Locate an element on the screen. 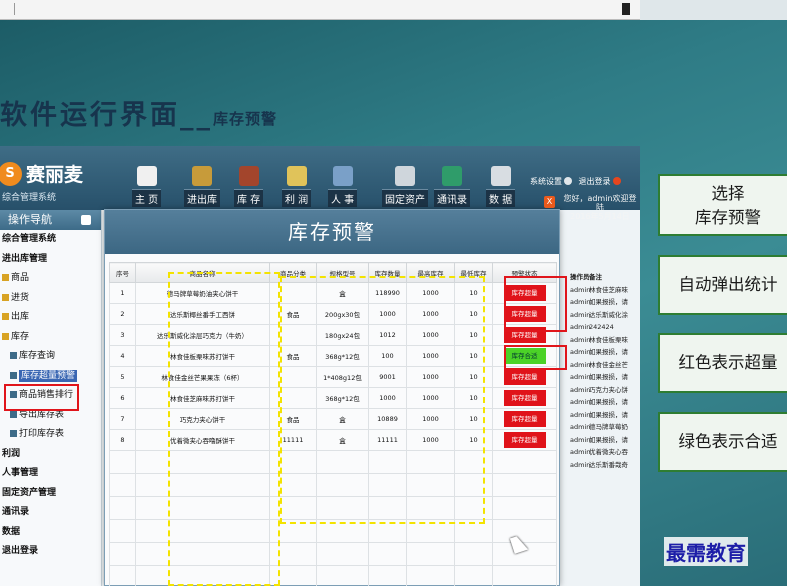 The width and height of the screenshot is (787, 586). nav-money: 利 润 is located at coordinates (297, 187).